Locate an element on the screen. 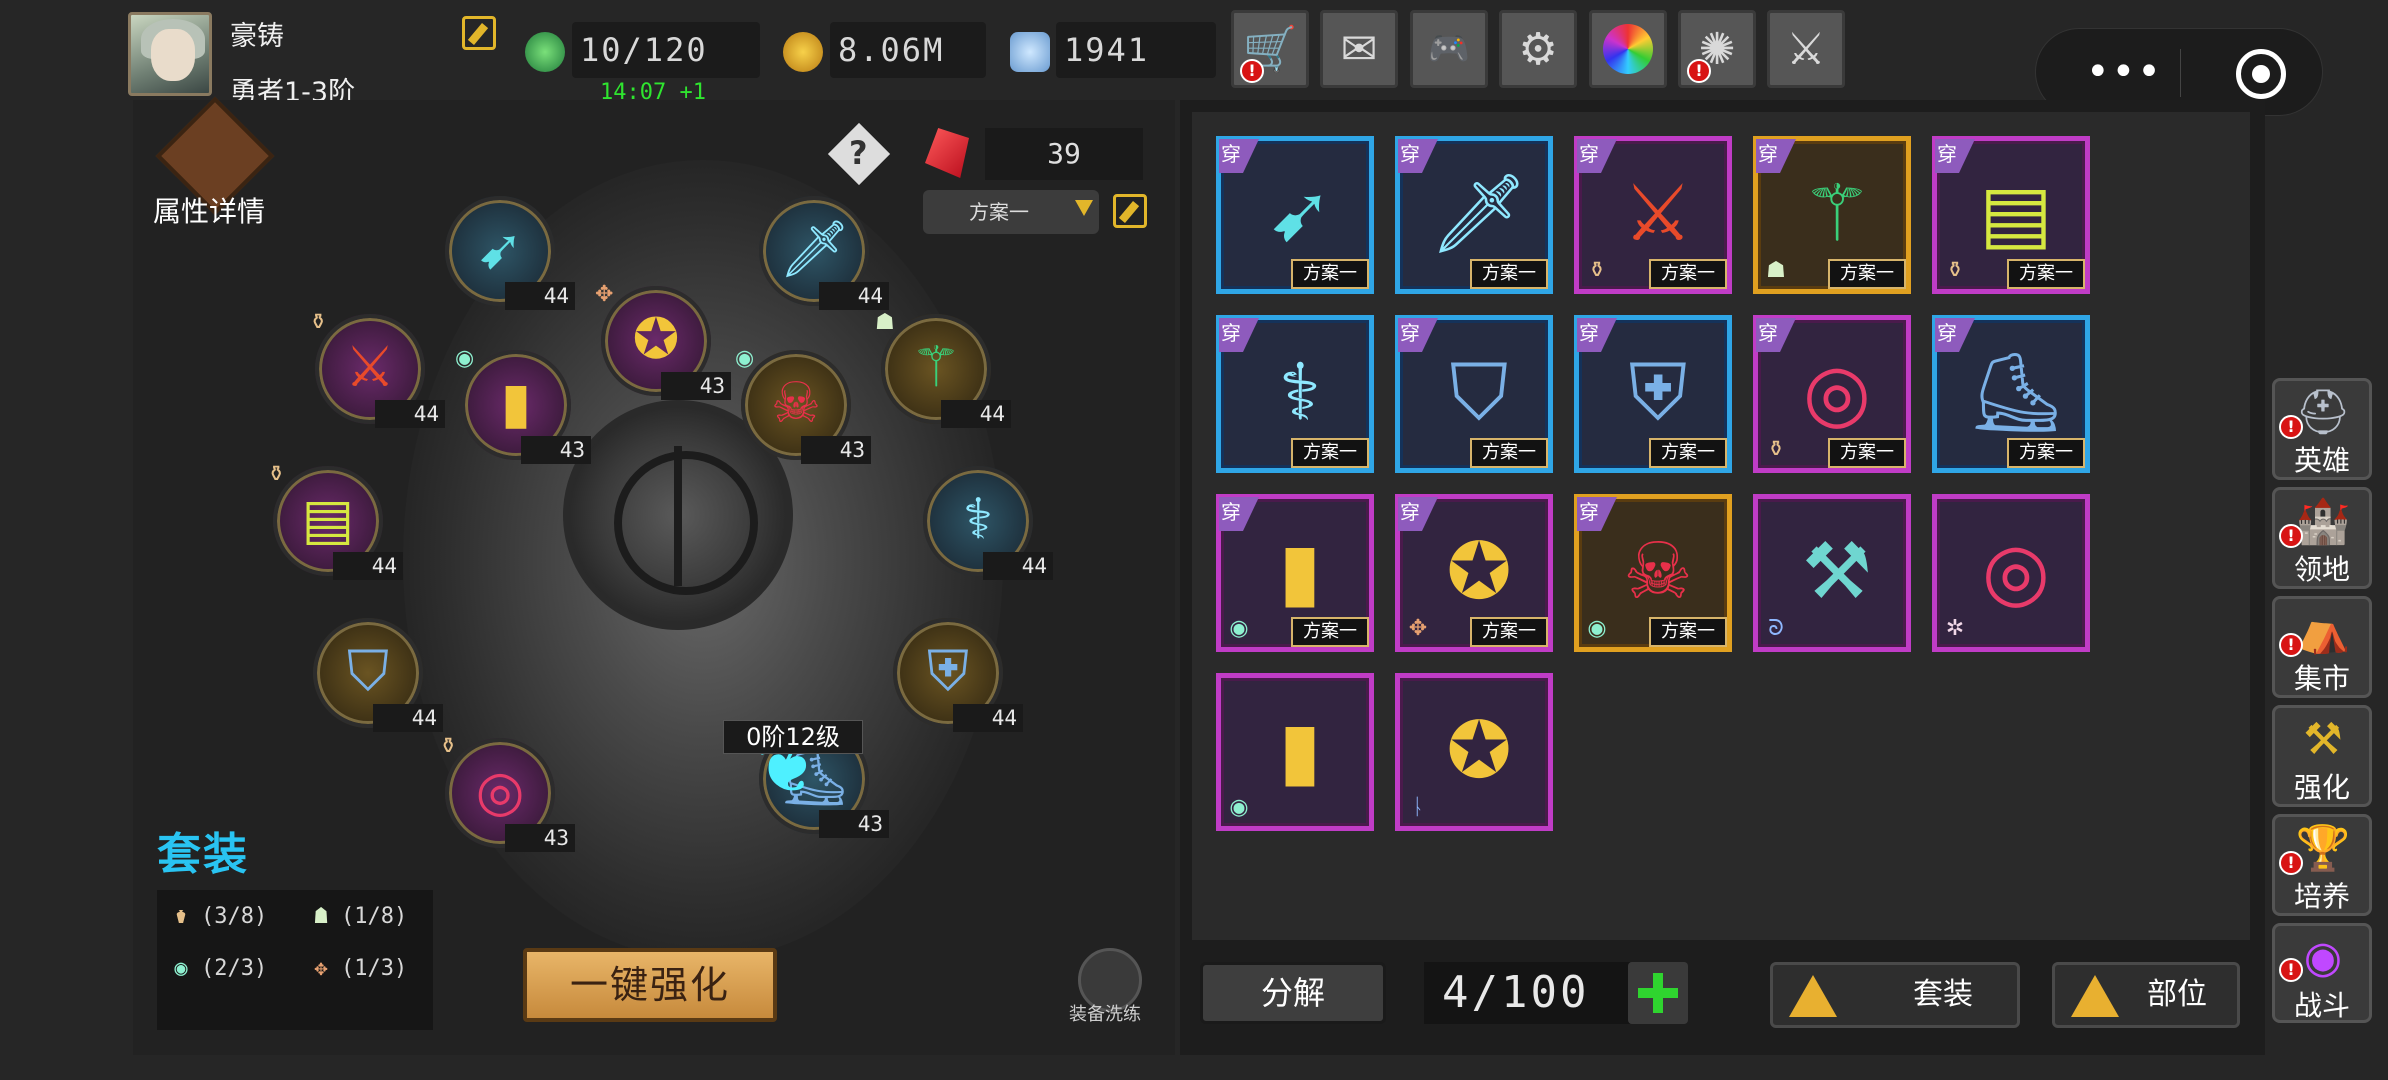  event-button: ✺! is located at coordinates (1717, 49).